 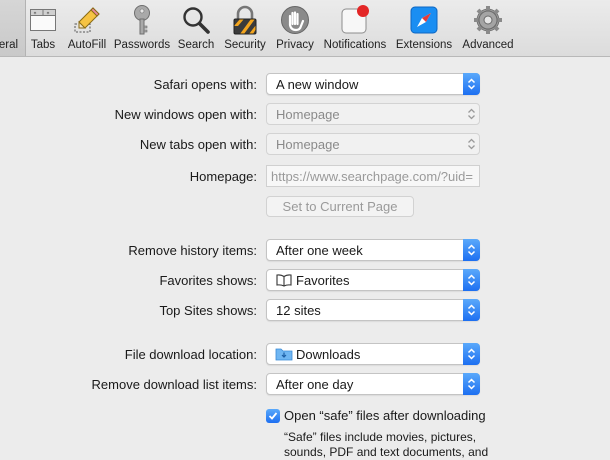 I want to click on tab-autofill-label: AutoFill, so click(x=87, y=45).